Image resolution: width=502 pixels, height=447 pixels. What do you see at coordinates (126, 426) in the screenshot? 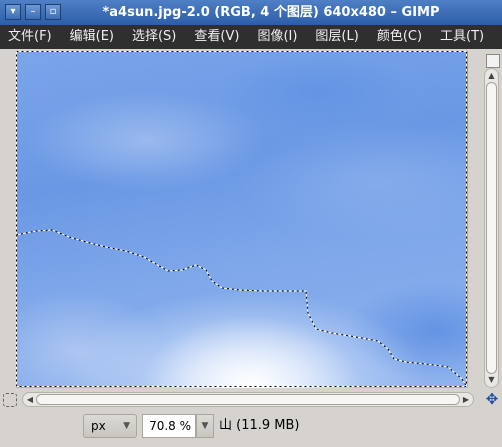
I see `chevron-down-icon: ▼` at bounding box center [126, 426].